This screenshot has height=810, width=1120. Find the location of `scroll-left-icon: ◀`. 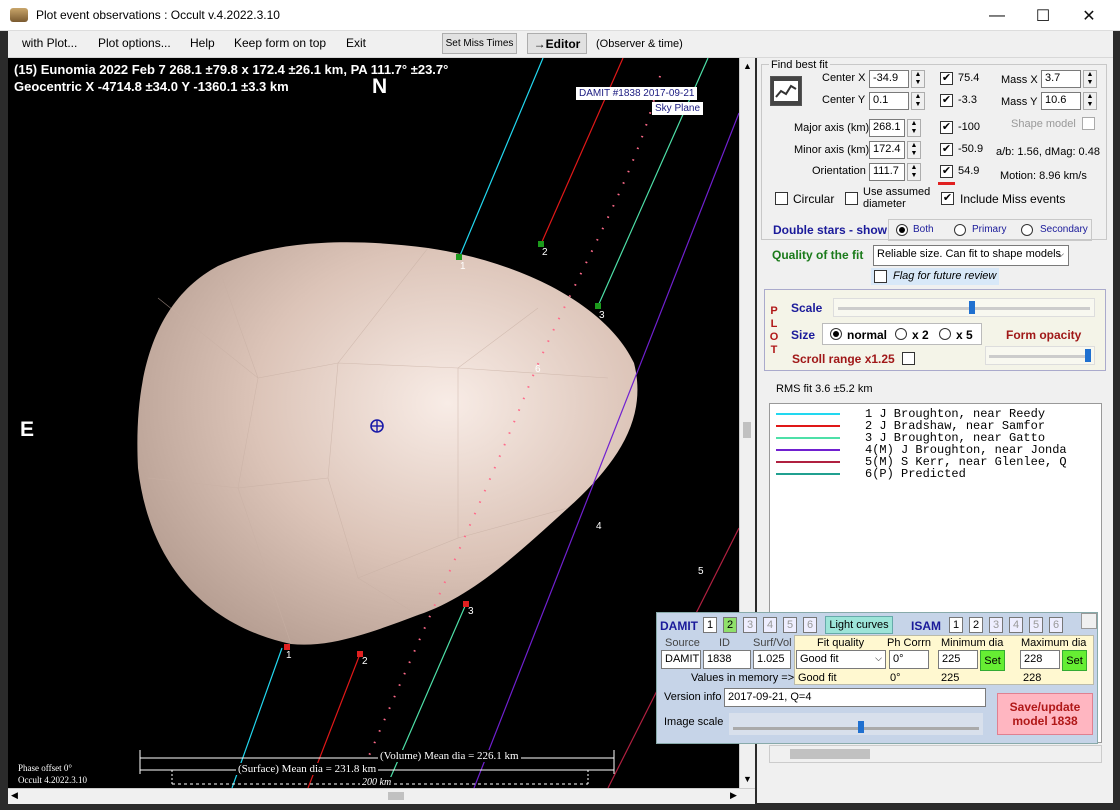

scroll-left-icon: ◀ is located at coordinates (14, 795).